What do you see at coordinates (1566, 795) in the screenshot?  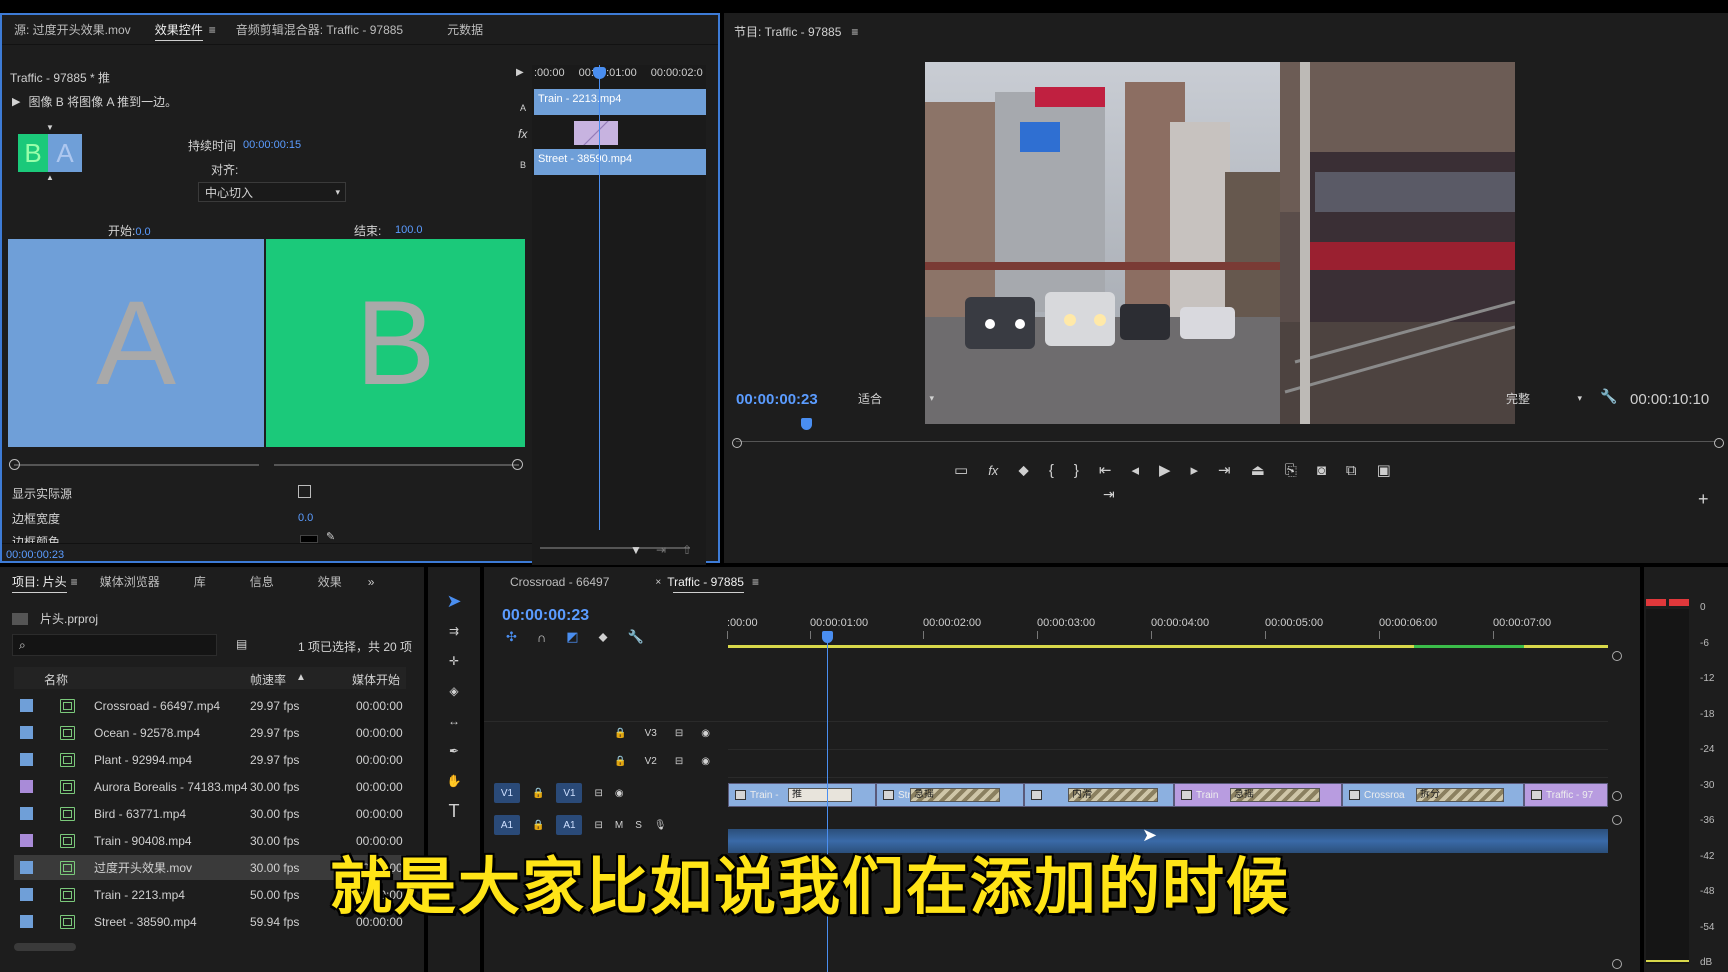 I see `clip-traffic: Traffic - 97` at bounding box center [1566, 795].